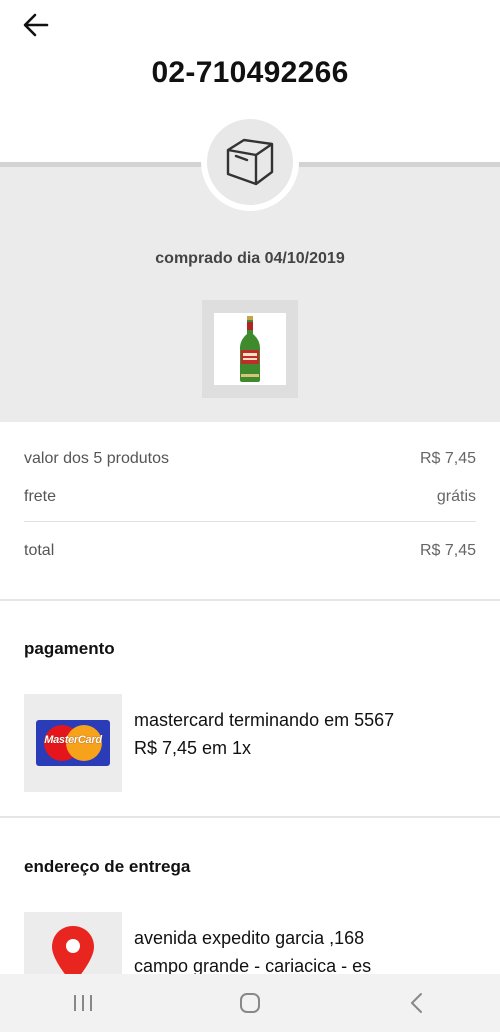 The height and width of the screenshot is (1032, 500). What do you see at coordinates (447, 458) in the screenshot?
I see `products-value: R$ 7,45` at bounding box center [447, 458].